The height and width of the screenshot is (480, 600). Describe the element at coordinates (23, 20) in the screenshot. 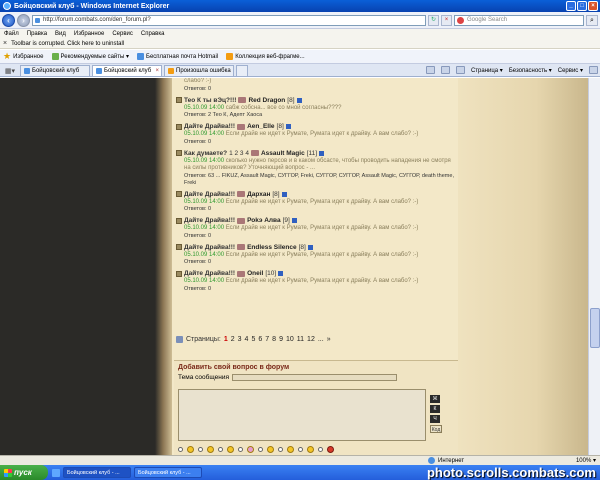

I see `forward-button: ›` at that location.